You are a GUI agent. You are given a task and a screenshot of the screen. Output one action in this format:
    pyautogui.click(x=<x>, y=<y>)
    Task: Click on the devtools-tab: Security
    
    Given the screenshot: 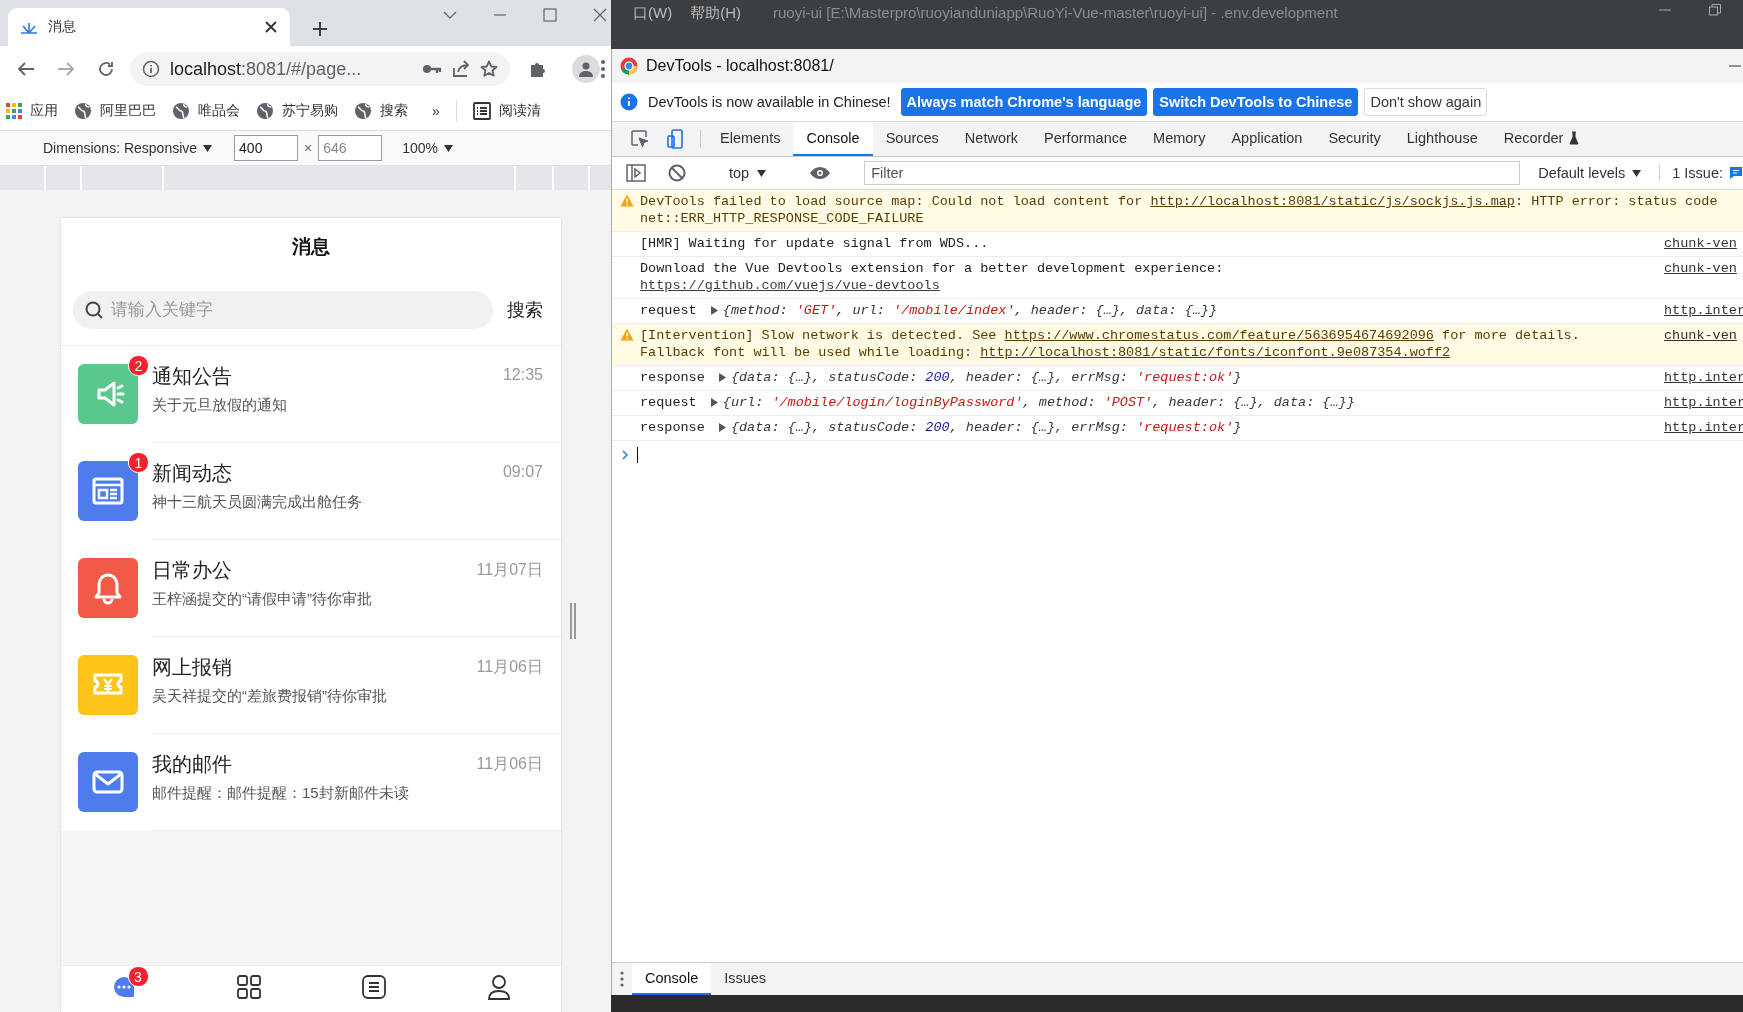 What is the action you would take?
    pyautogui.click(x=1354, y=139)
    